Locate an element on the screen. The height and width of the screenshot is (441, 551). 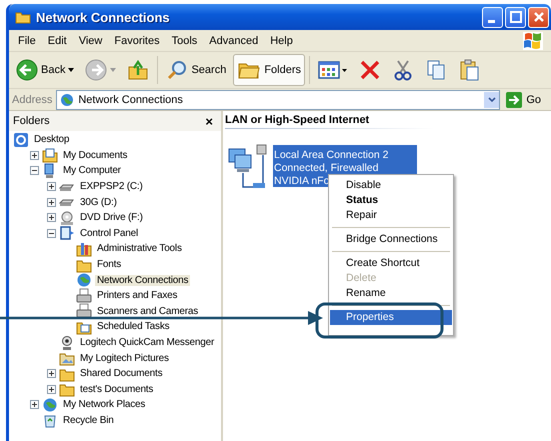
tree-item: Desktop is located at coordinates (52, 140).